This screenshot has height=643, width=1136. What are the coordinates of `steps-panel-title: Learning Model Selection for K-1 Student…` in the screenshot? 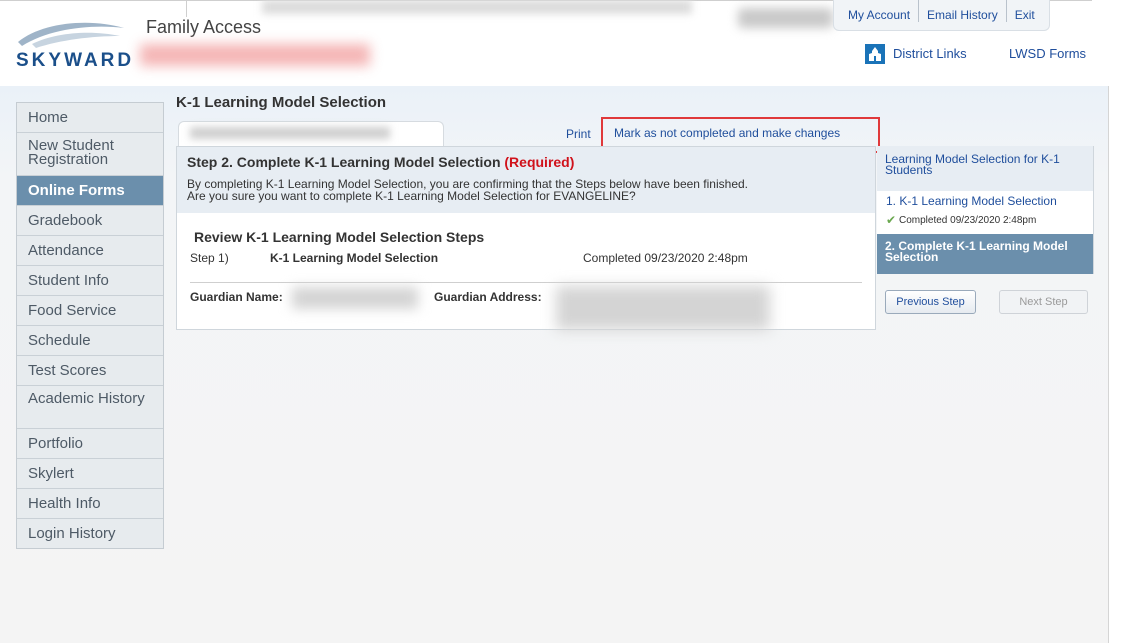 It's located at (972, 164).